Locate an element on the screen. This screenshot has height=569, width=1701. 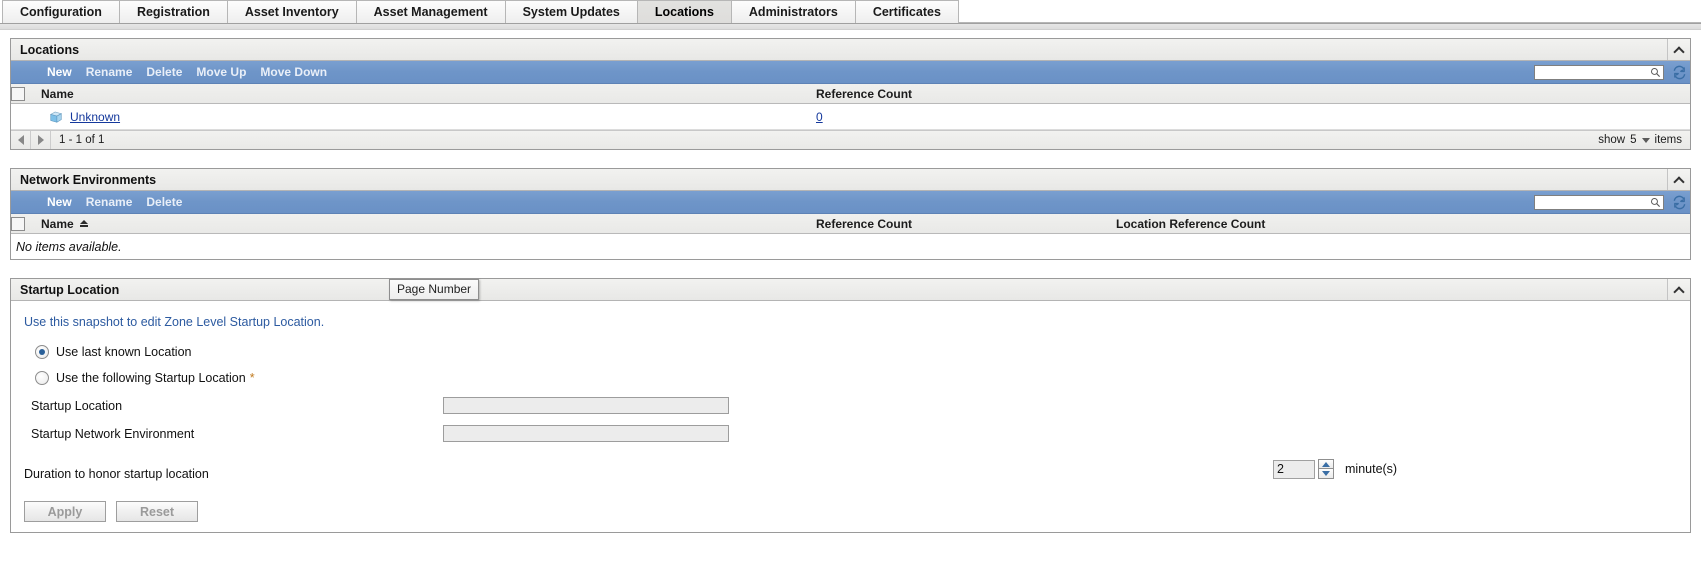
locations-collapse-button is located at coordinates (1678, 49).